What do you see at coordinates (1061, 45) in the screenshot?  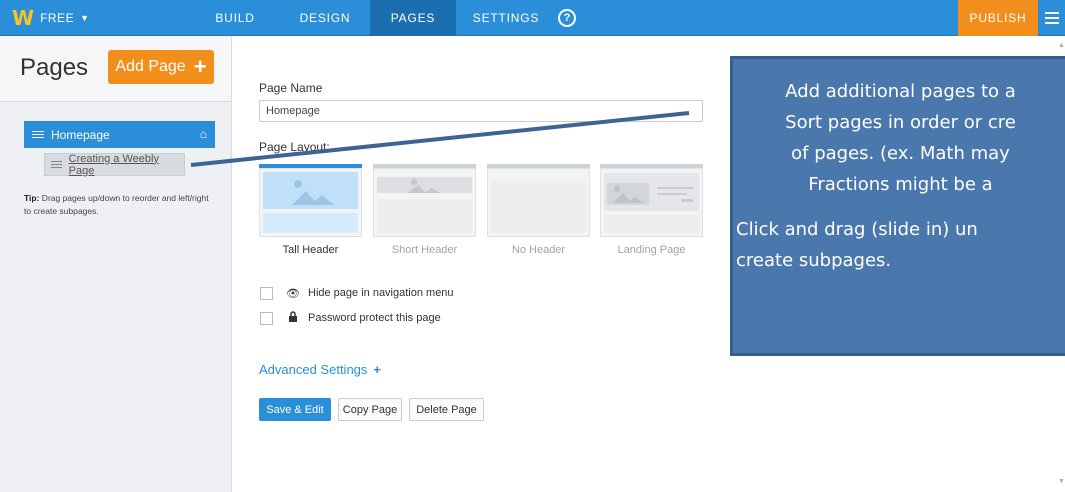 I see `scroll-up-arrow-icon: ▲` at bounding box center [1061, 45].